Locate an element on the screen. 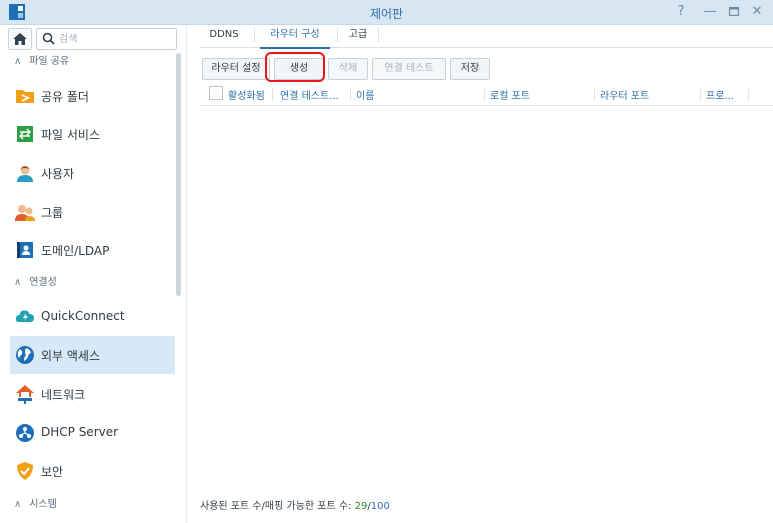 The image size is (773, 523). sidebar-item-label: 공유 폴더 is located at coordinates (65, 97).